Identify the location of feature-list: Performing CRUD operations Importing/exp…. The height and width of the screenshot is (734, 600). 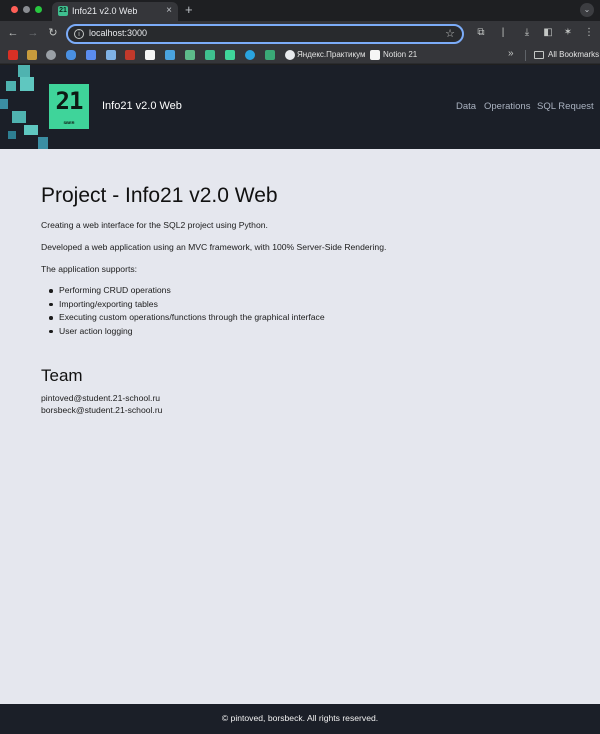
(301, 311).